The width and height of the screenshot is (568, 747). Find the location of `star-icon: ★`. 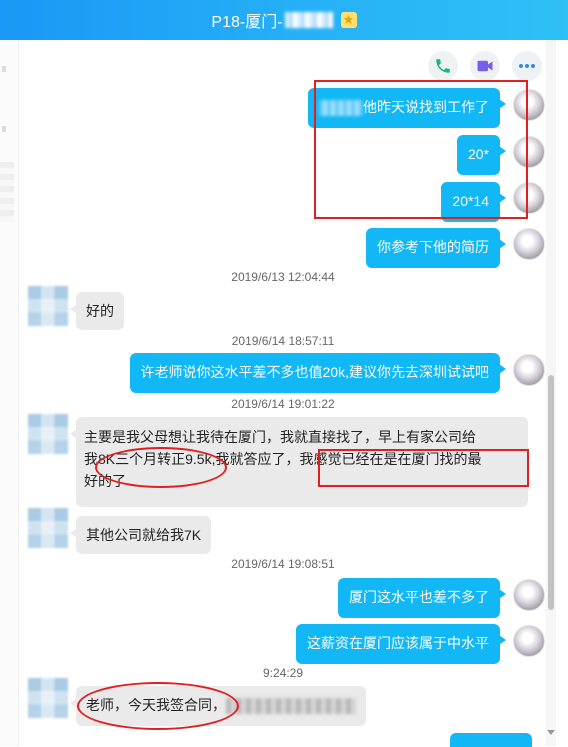

star-icon: ★ is located at coordinates (348, 20).